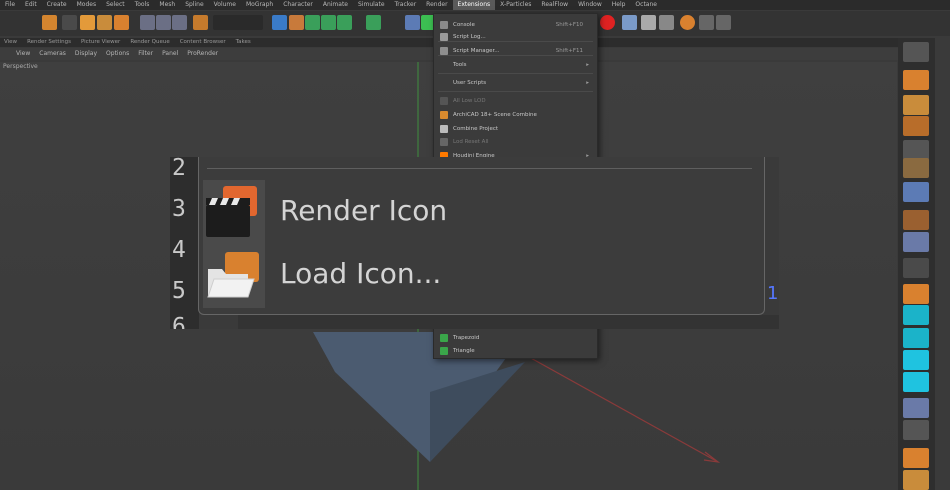 This screenshot has width=950, height=490. I want to click on viewport-menu-item: Panel, so click(170, 54).